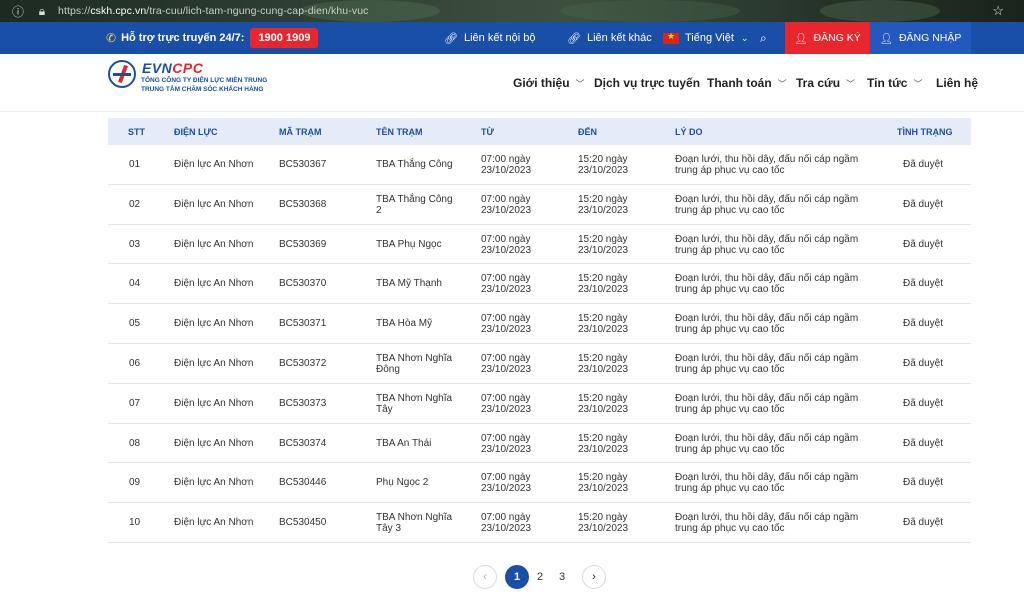 The height and width of the screenshot is (597, 1024). I want to click on nav-news: Tin tức ﹀, so click(895, 83).